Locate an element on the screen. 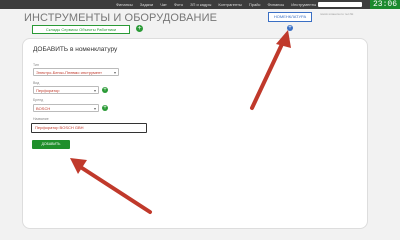 The image size is (400, 240). arrow-to-plus-line is located at coordinates (267, 75).